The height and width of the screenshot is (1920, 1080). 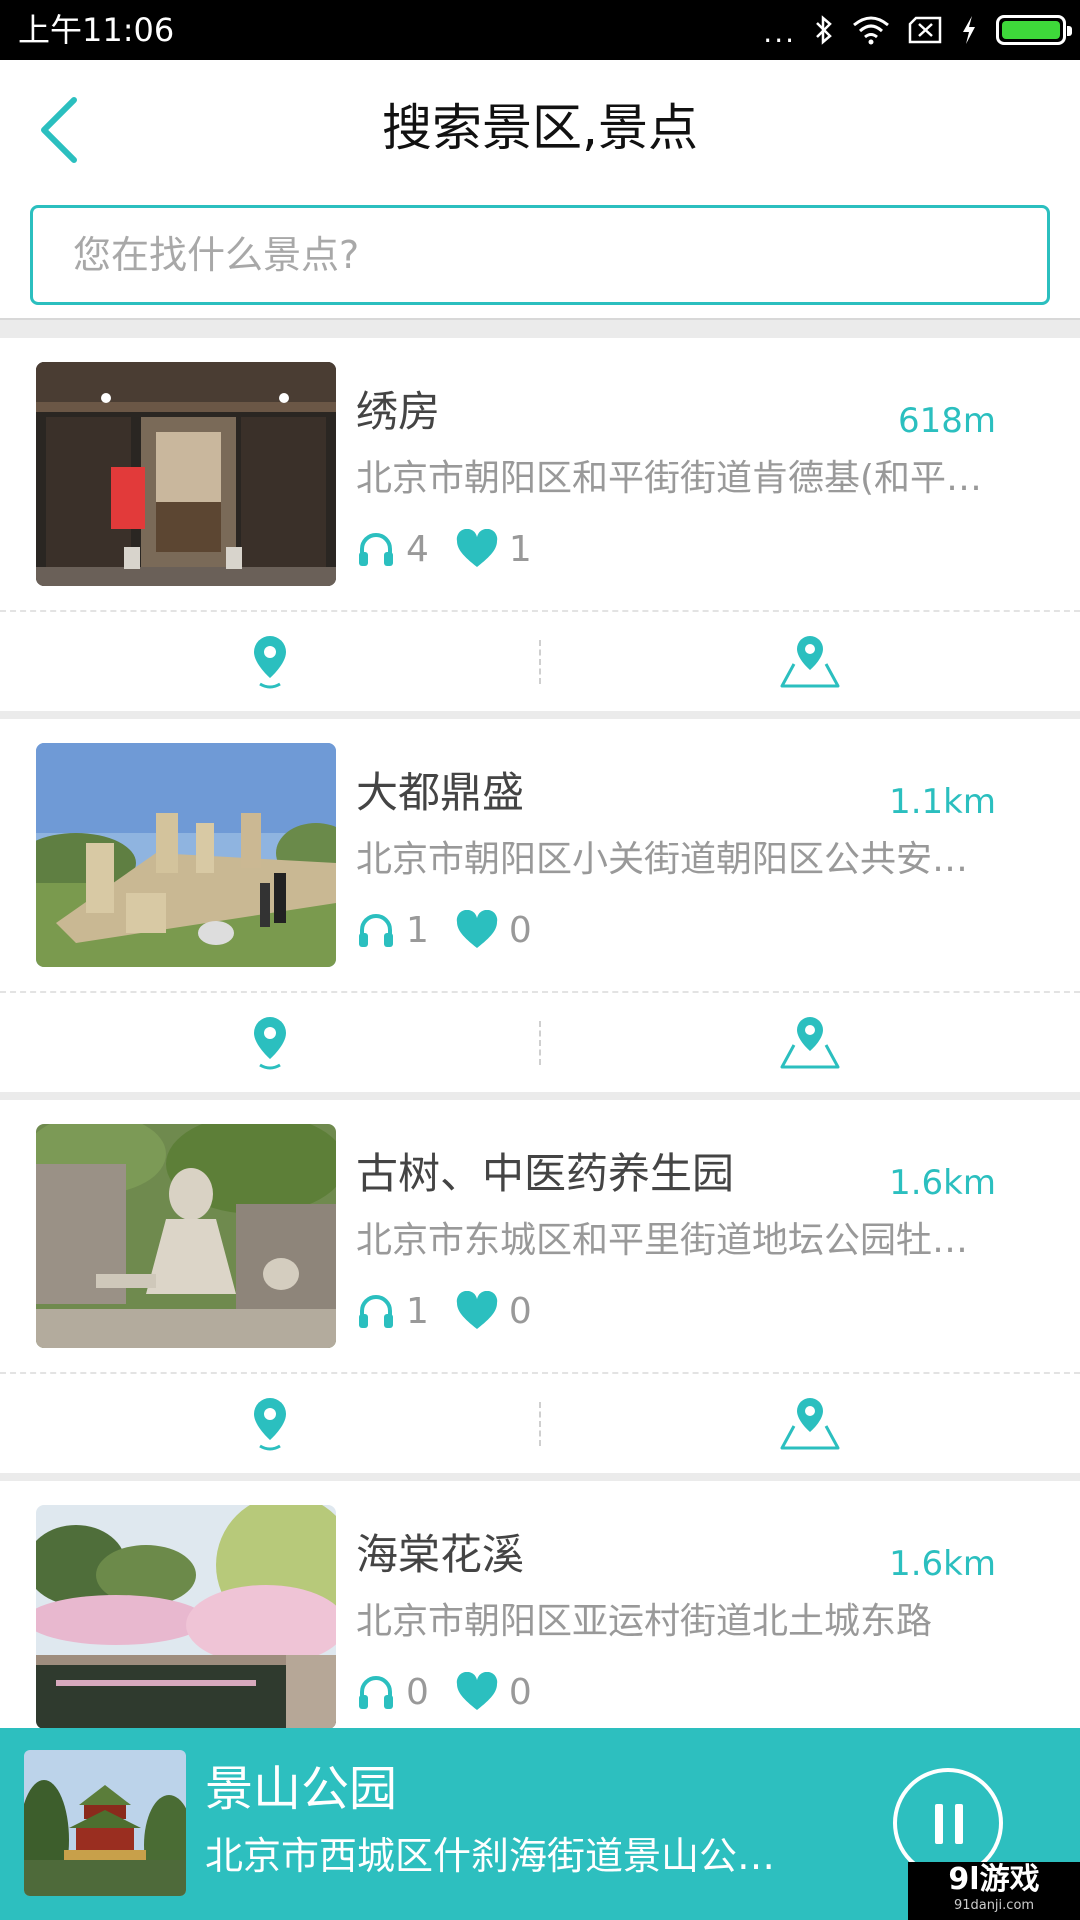 I want to click on no-sim-icon, so click(x=925, y=30).